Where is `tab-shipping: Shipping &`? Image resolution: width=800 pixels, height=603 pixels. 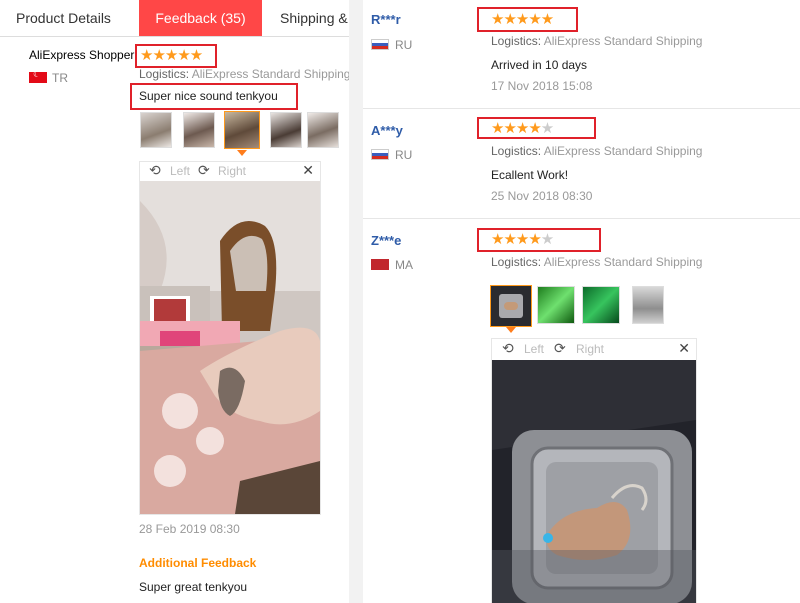
tab-shipping: Shipping & is located at coordinates (314, 18).